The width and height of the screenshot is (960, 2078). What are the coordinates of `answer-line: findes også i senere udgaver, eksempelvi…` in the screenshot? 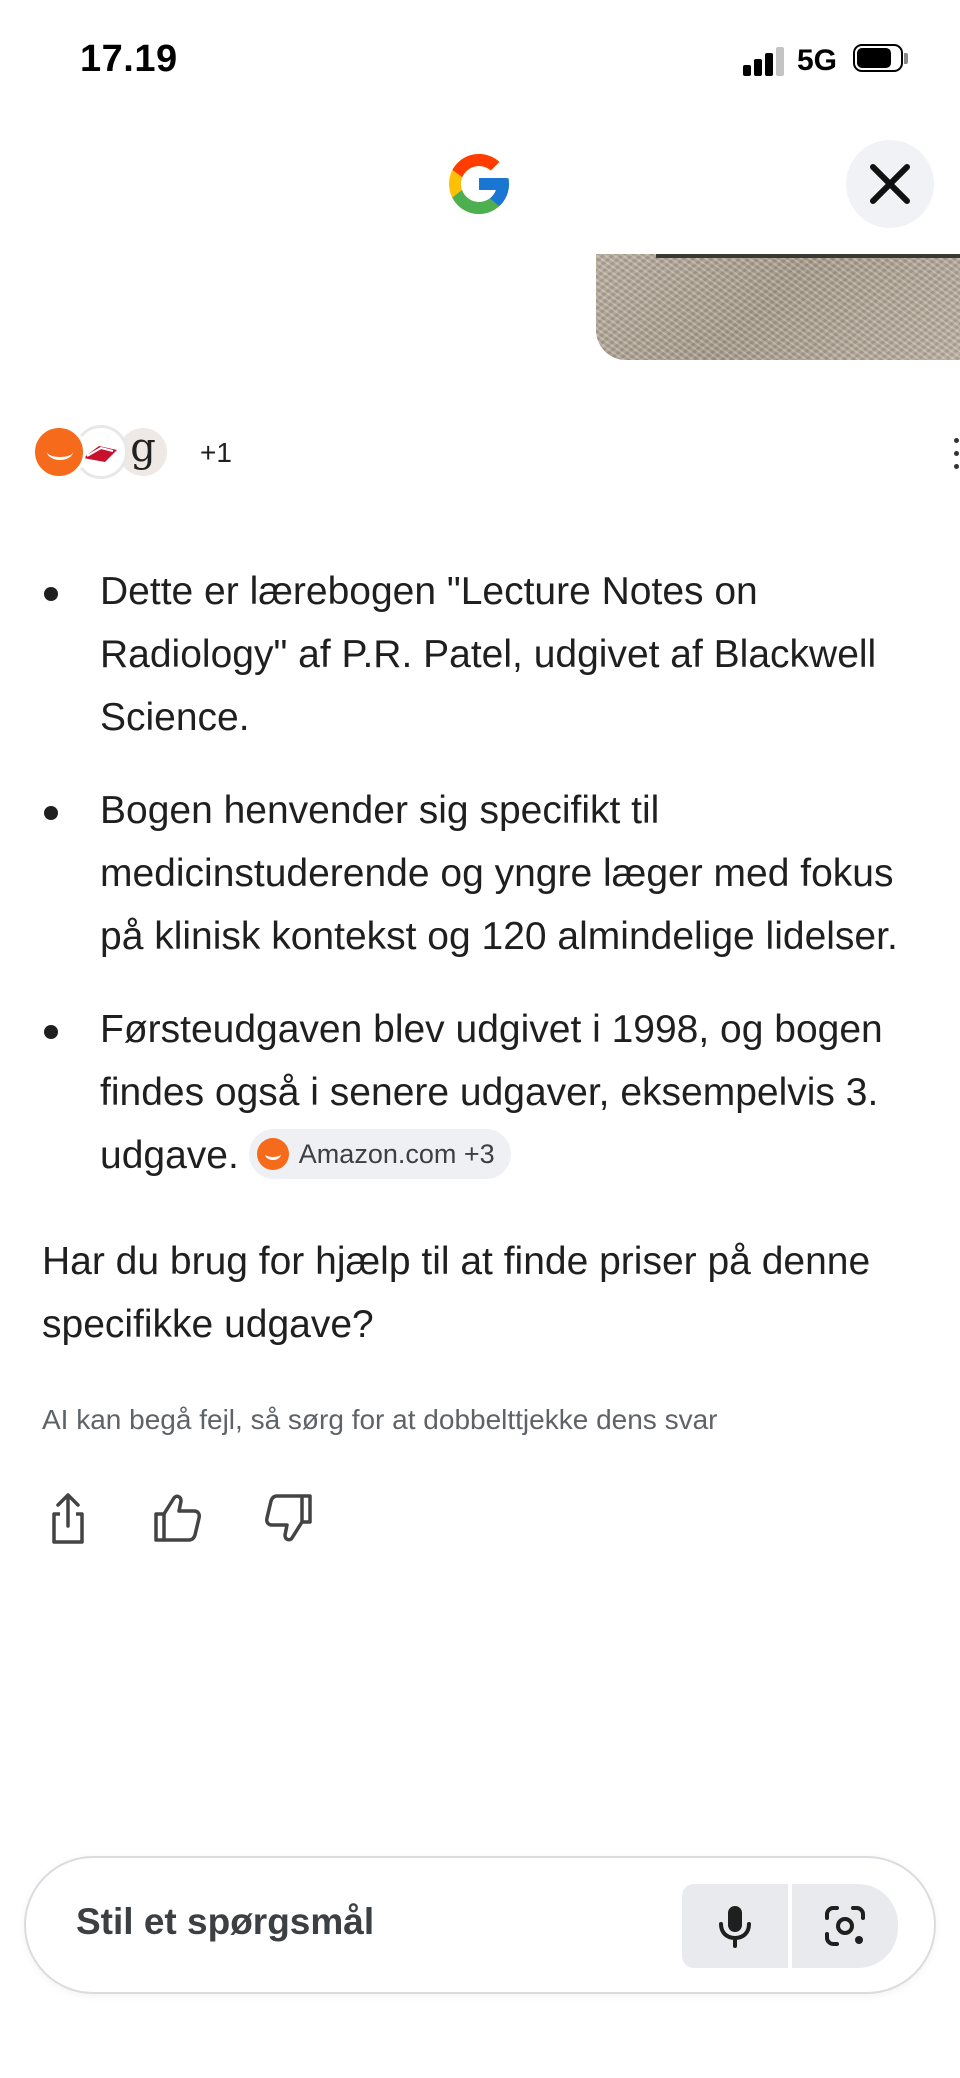 It's located at (489, 1092).